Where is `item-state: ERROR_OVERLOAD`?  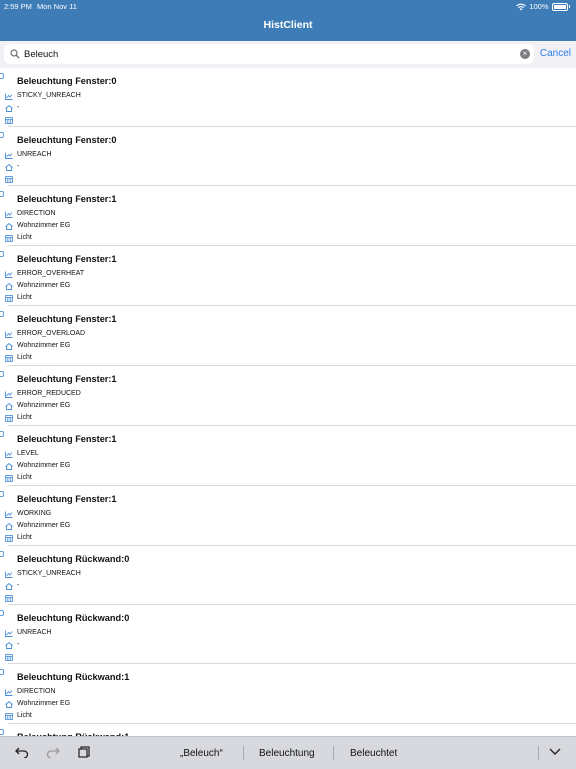
item-state: ERROR_OVERLOAD is located at coordinates (290, 334).